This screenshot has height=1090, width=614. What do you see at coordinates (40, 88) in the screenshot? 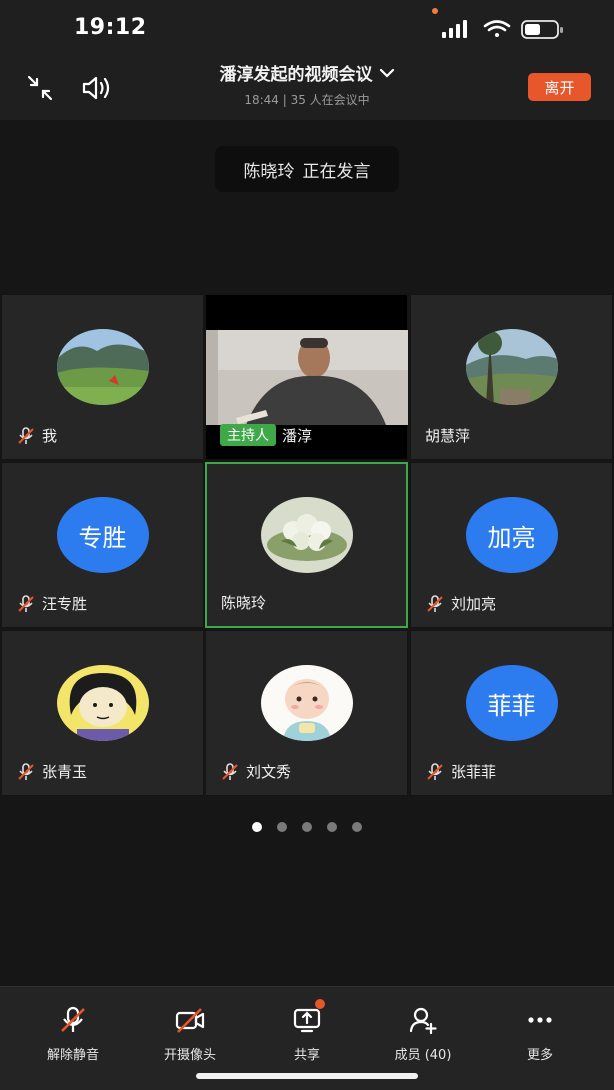
I see `minimize-icon` at bounding box center [40, 88].